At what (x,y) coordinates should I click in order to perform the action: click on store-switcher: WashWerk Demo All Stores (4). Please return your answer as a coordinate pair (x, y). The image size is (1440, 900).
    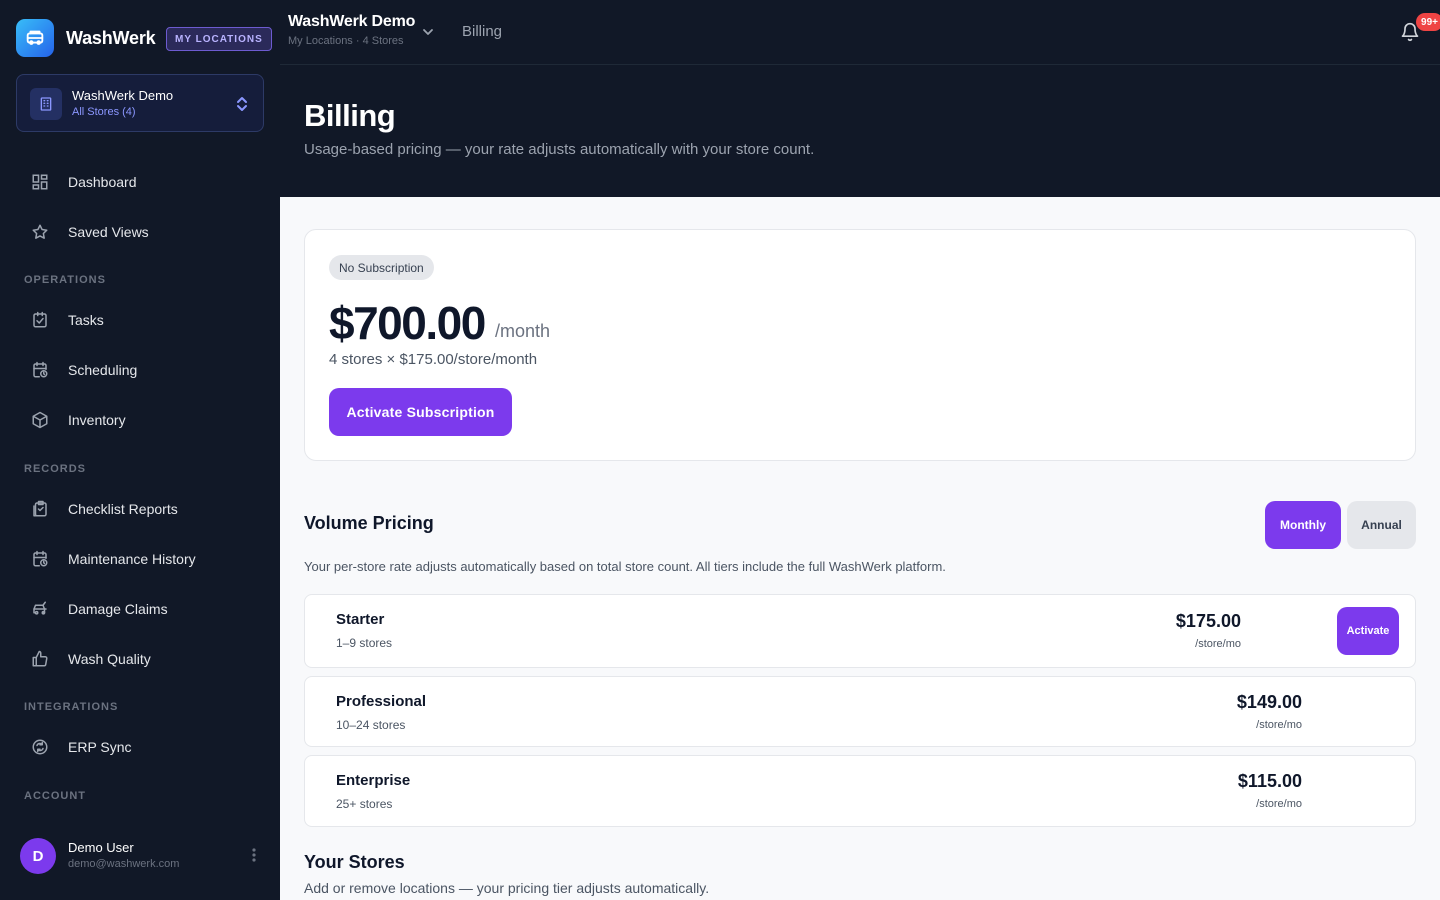
    Looking at the image, I should click on (140, 103).